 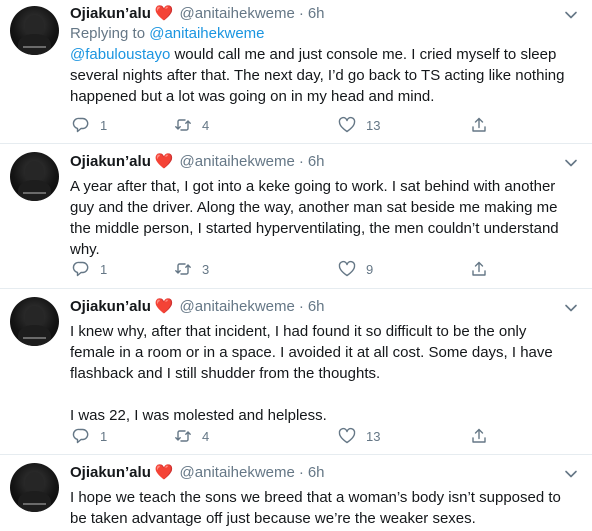 What do you see at coordinates (206, 33) in the screenshot?
I see `replying-to-handle: @anitaihekweme` at bounding box center [206, 33].